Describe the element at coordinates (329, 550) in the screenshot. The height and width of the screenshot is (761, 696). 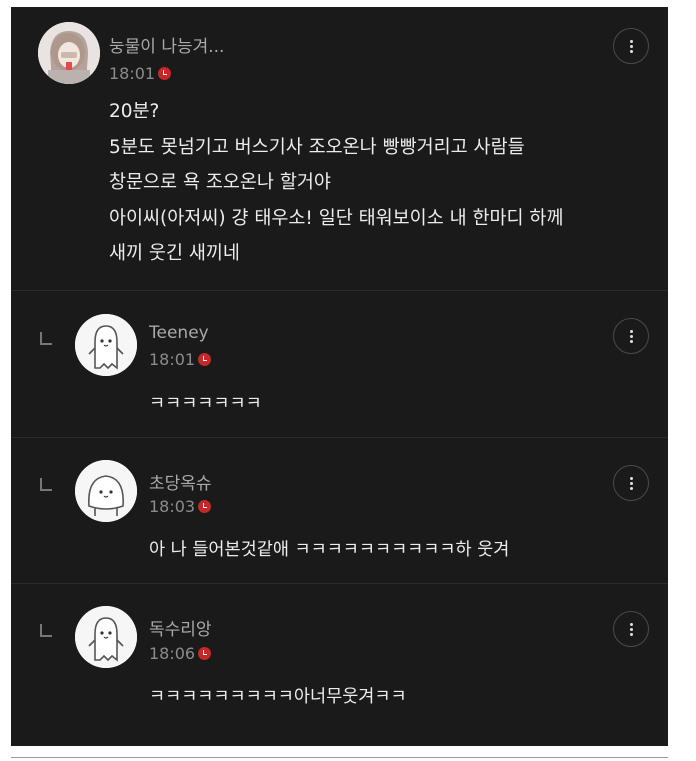
I see `reply-body: 아 나 들어본것같애 ㅋㅋㅋㅋㅋㅋㅋㅋㅋㅋ하 웃겨` at that location.